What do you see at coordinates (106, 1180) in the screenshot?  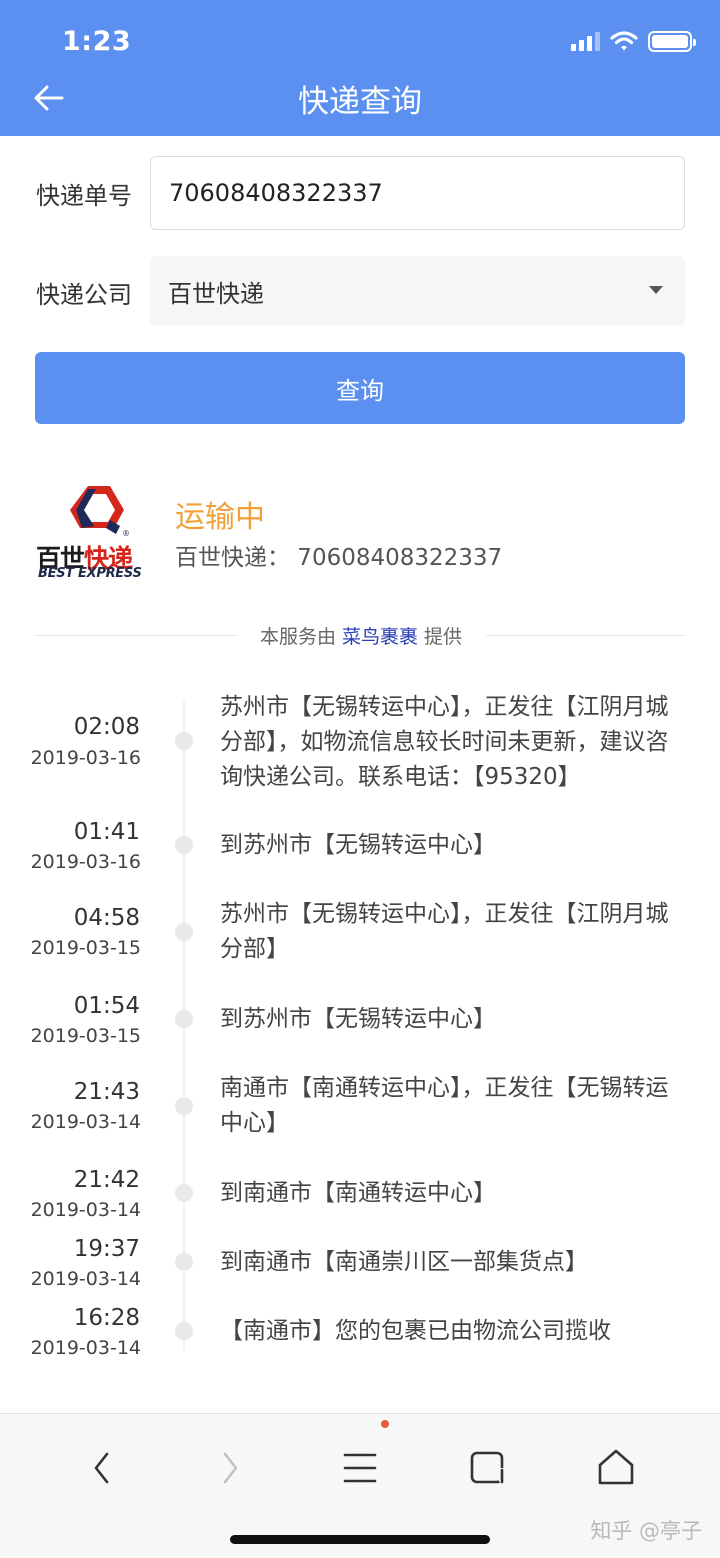 I see `timeline-time: 21:42` at bounding box center [106, 1180].